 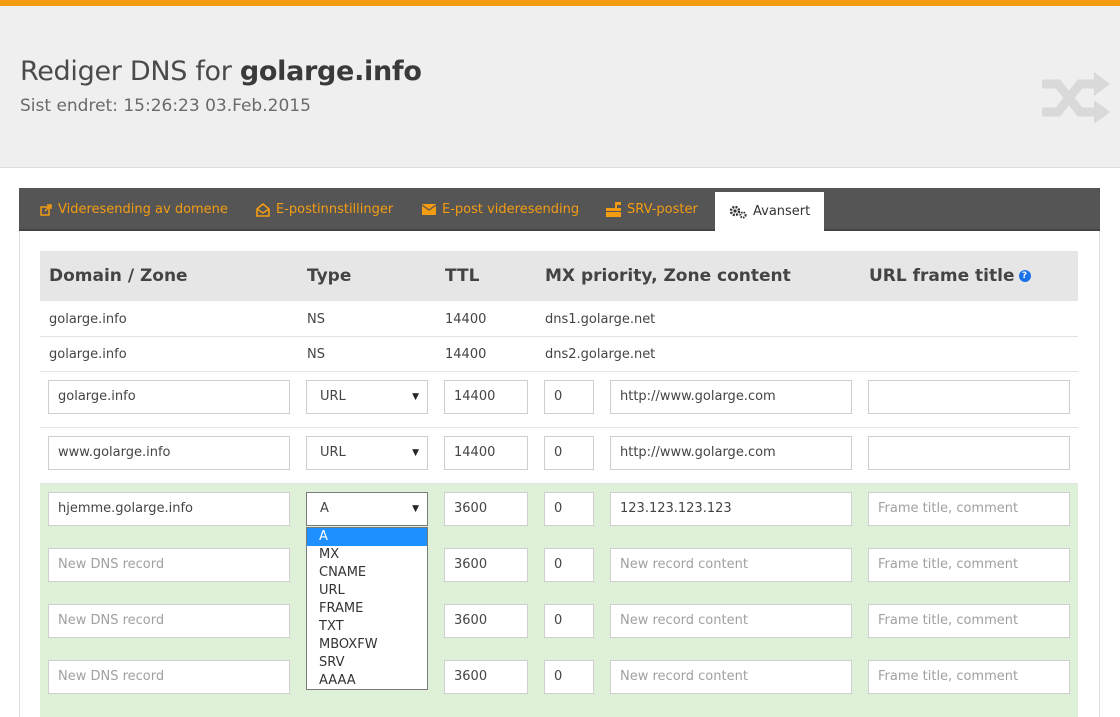 I want to click on tab-email-forwarding: E-post videresending, so click(x=500, y=209).